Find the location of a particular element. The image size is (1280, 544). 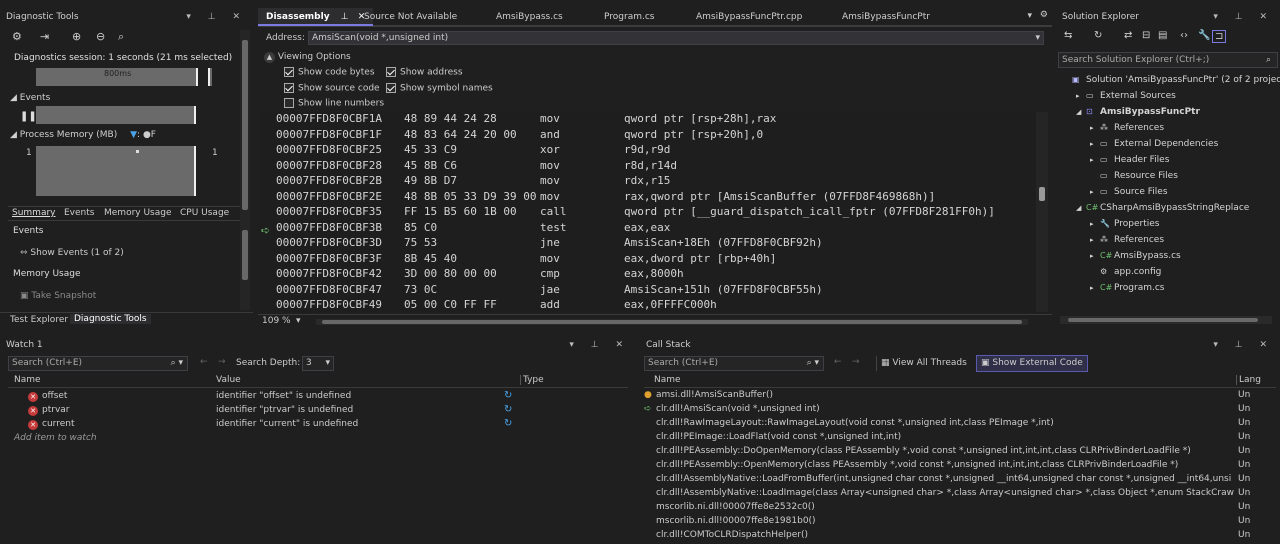

callstack-row: mscorlib.ni.dll!00007ffe8e1981b0() Un is located at coordinates (960, 522).